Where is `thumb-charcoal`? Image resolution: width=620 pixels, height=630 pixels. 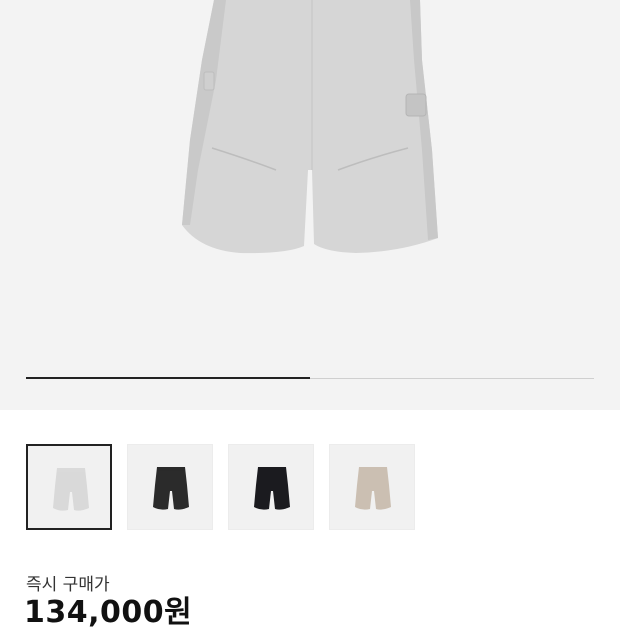 thumb-charcoal is located at coordinates (170, 487).